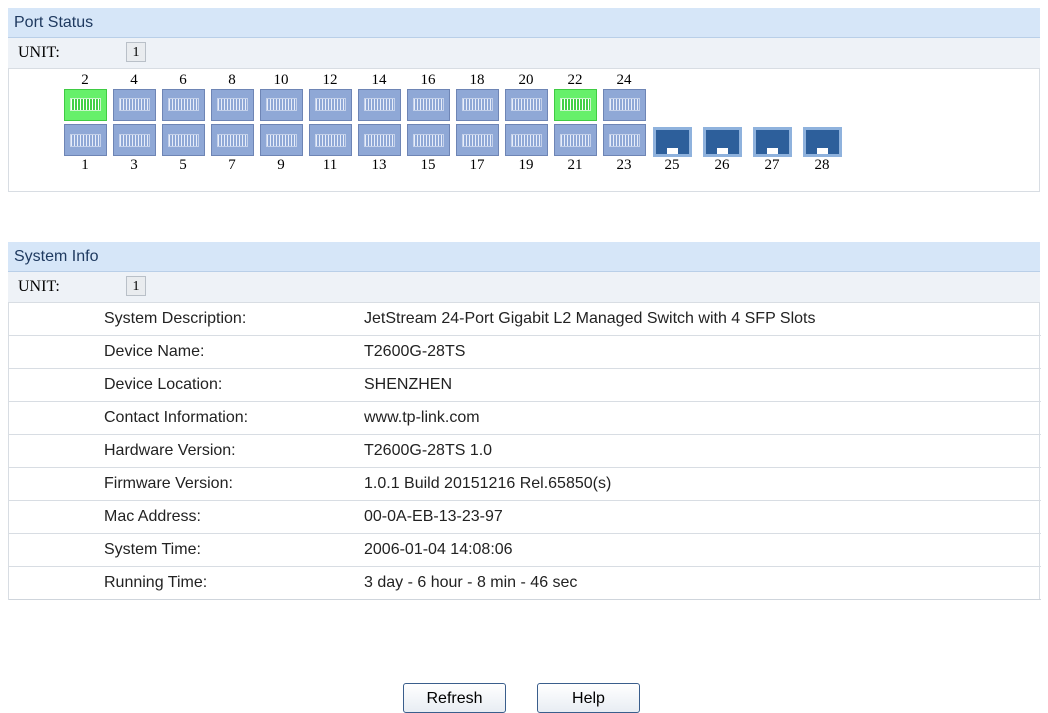 The image size is (1048, 713). I want to click on info-row: System Time: 2006-01-04 14:08:06, so click(525, 550).